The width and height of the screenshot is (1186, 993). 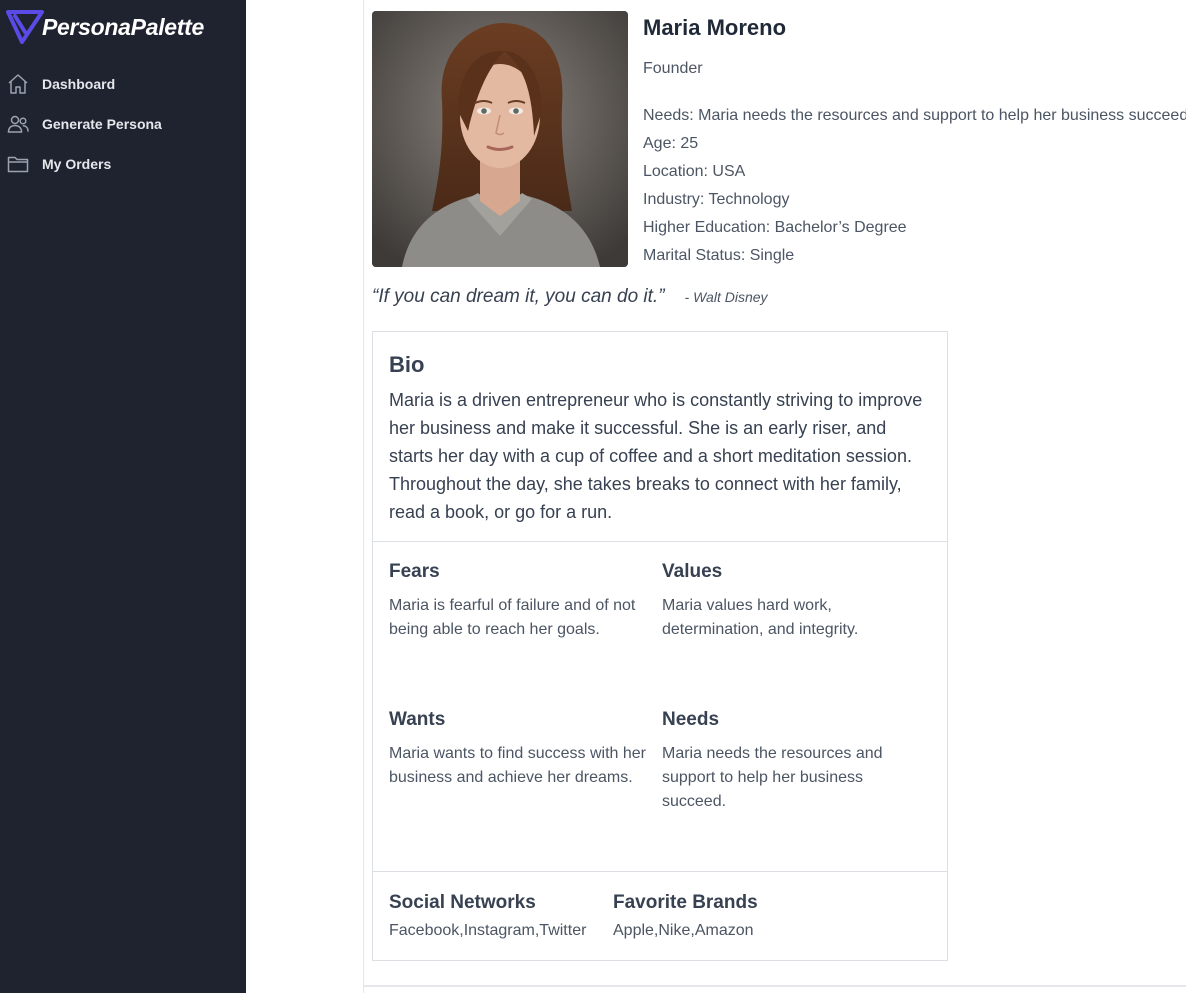 I want to click on sidebar-item-dashboard: Dashboard, so click(x=123, y=84).